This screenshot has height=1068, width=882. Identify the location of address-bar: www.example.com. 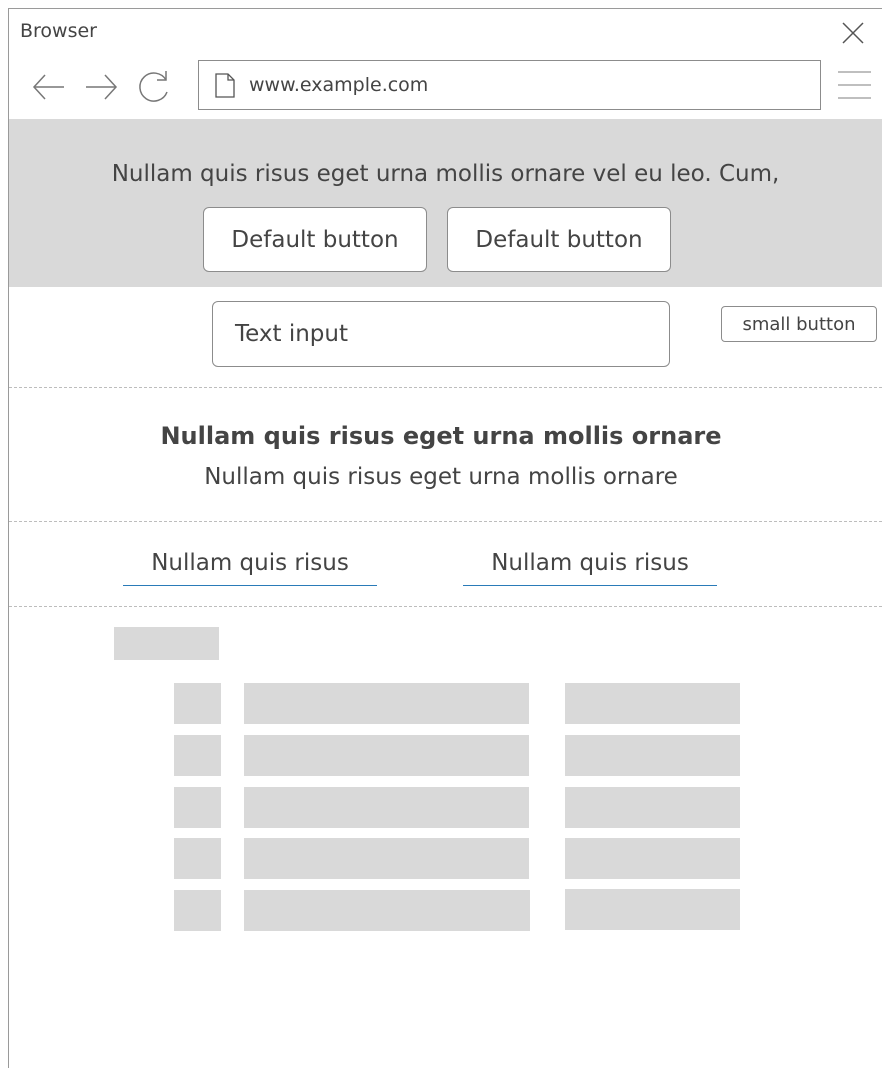
(509, 85).